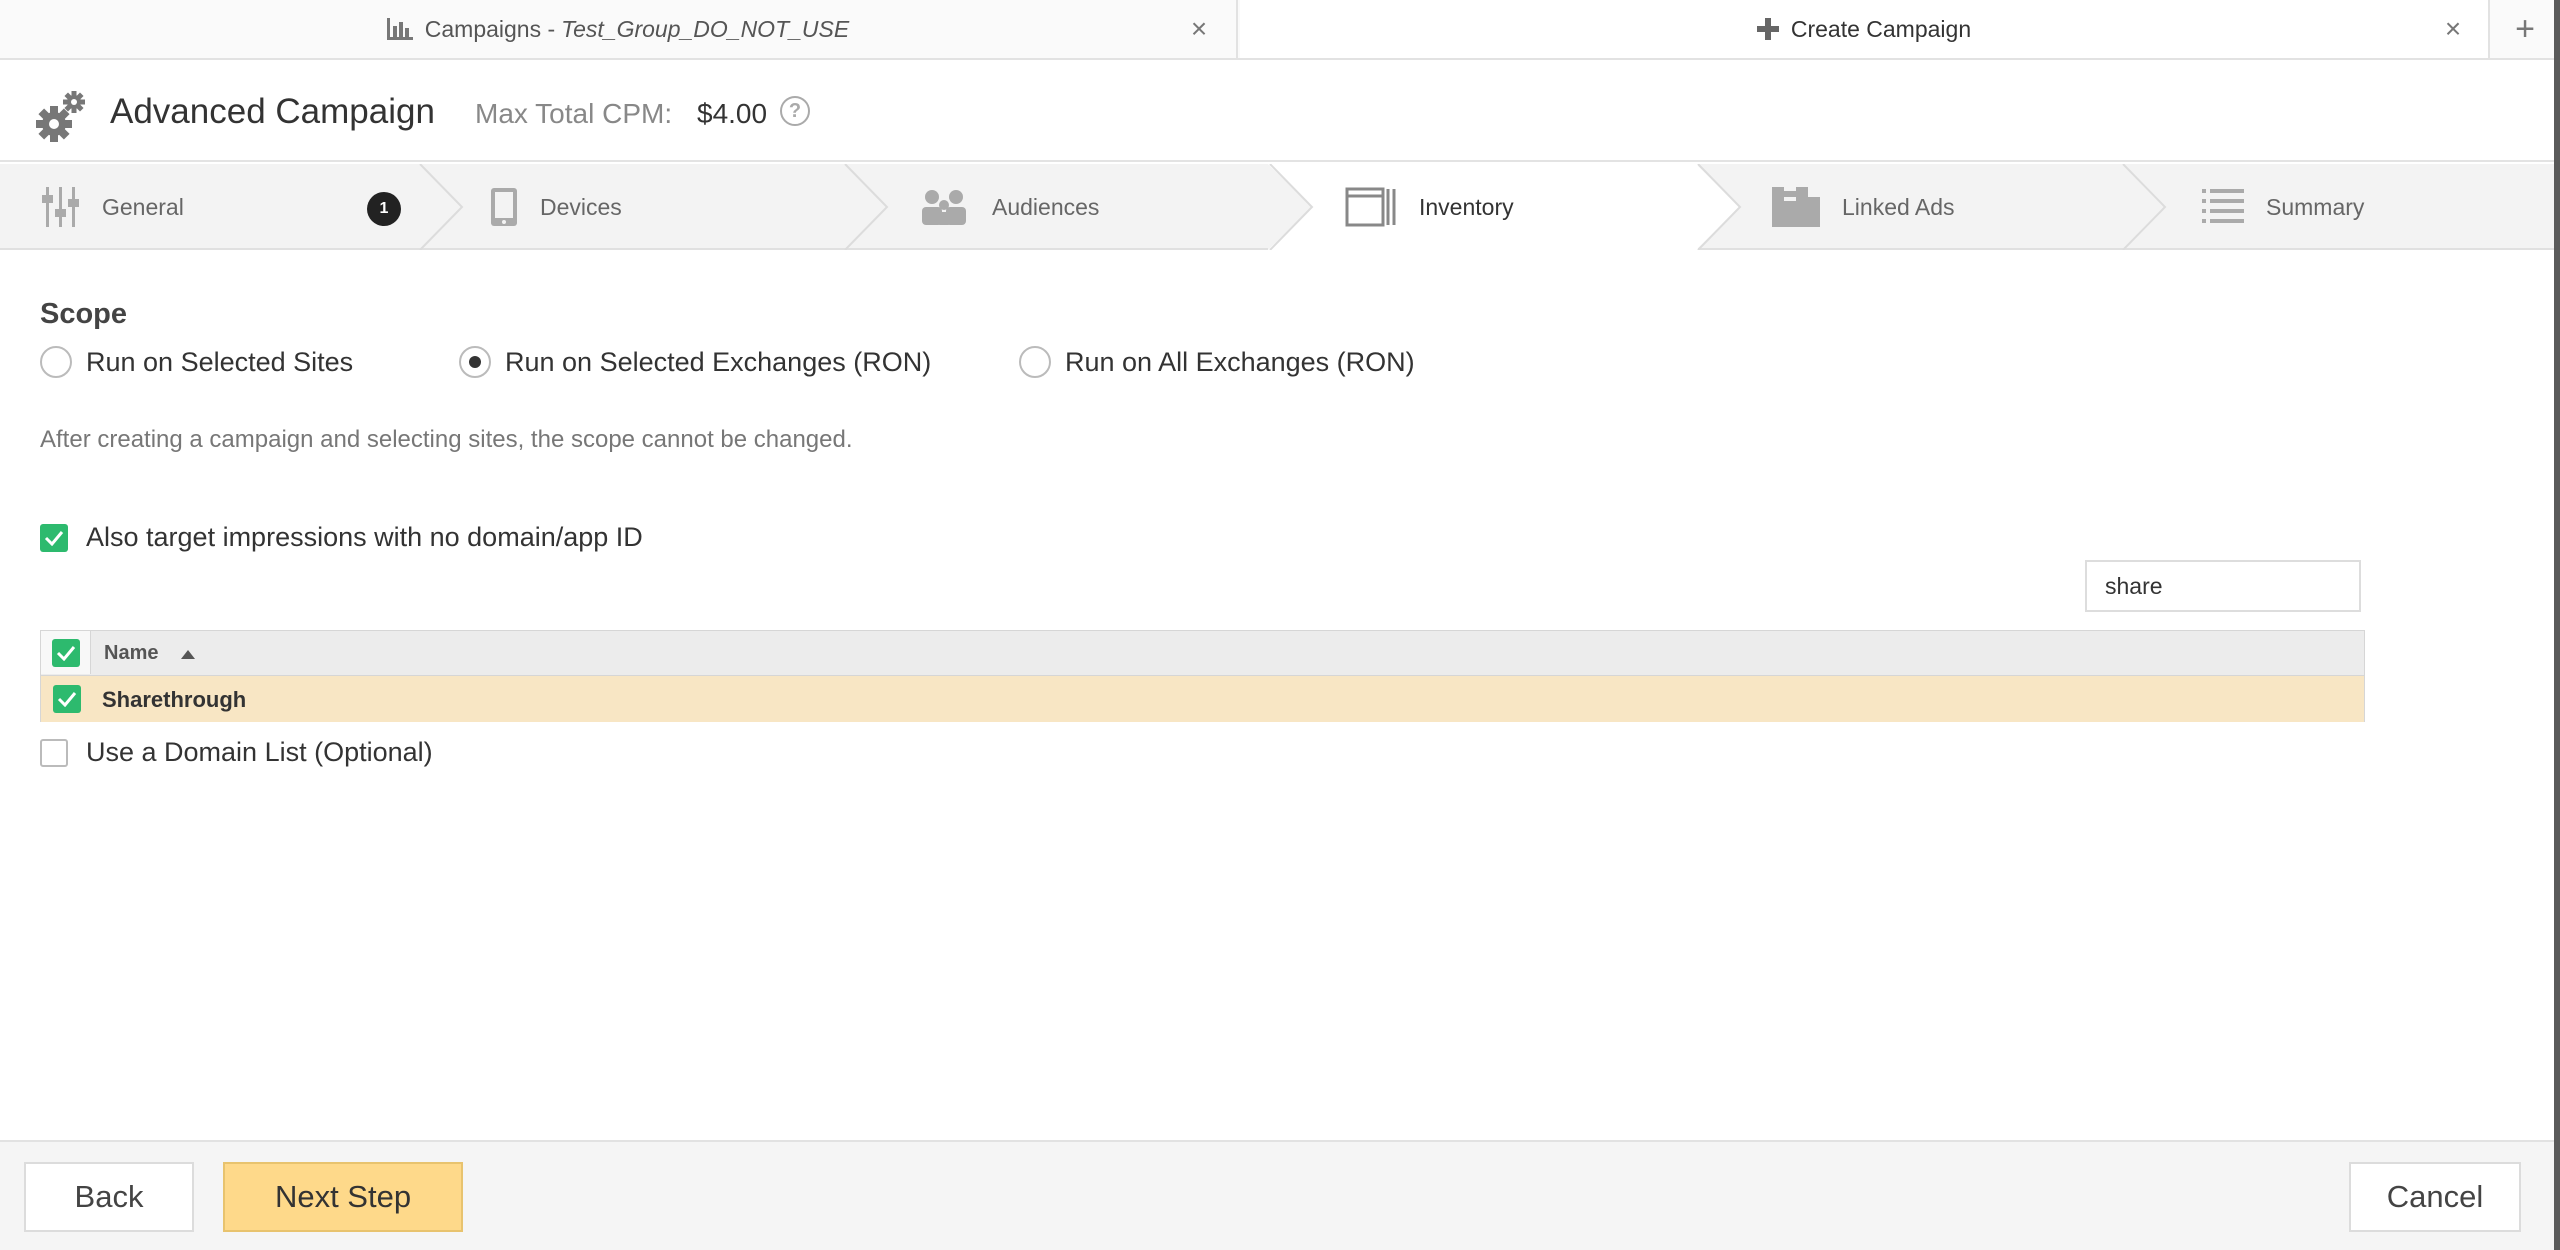 This screenshot has height=1250, width=2560. Describe the element at coordinates (259, 752) in the screenshot. I see `domain-list-checkbox-label: Use a Domain List (Optional)` at that location.